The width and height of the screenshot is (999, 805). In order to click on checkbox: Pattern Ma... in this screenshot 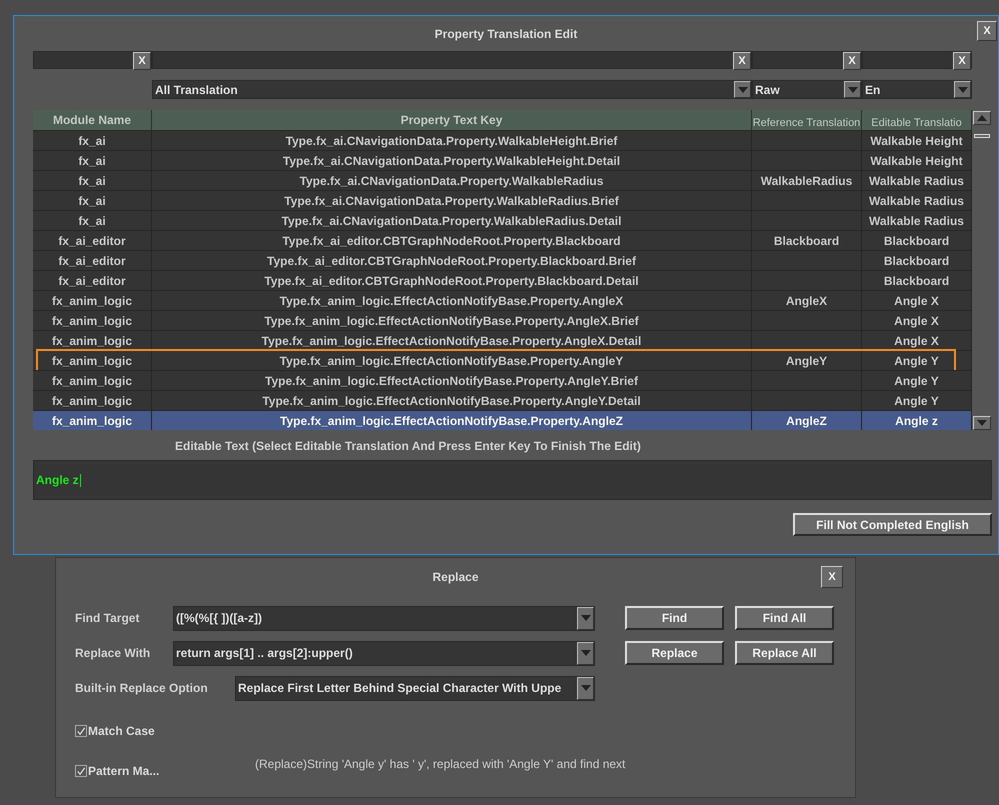, I will do `click(165, 771)`.